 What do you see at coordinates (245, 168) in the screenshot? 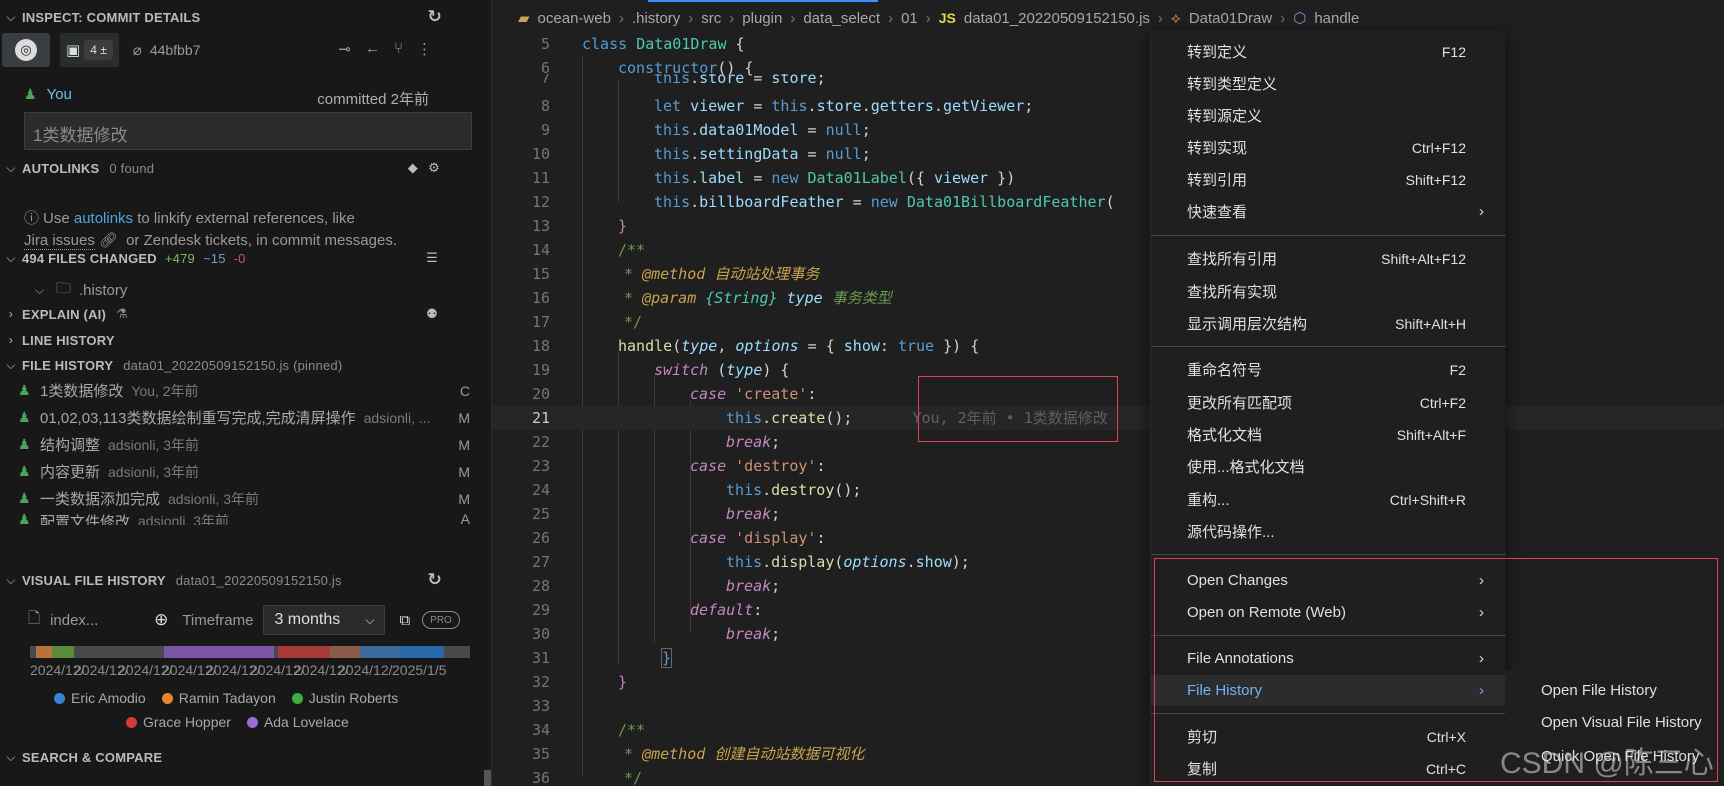
I see `autolinks-header: ⌵ AUTOLINKS 0 found ◆ ⚙` at bounding box center [245, 168].